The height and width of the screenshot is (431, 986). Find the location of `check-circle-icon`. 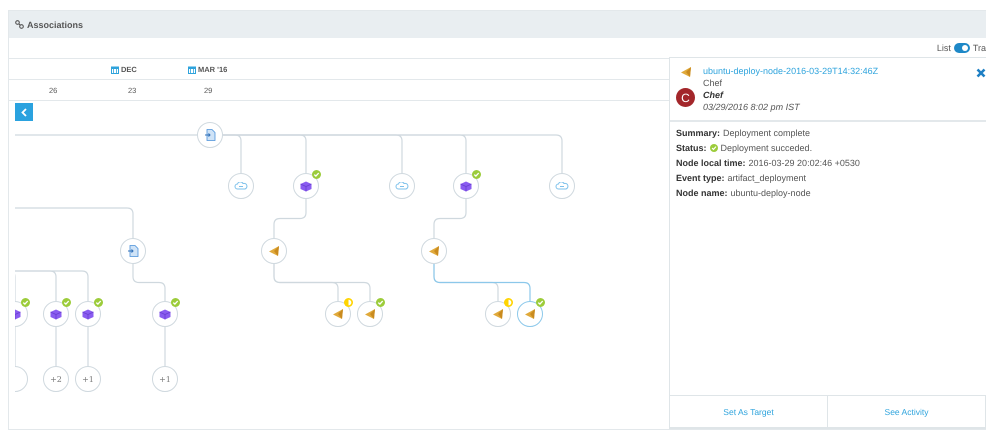

check-circle-icon is located at coordinates (714, 148).